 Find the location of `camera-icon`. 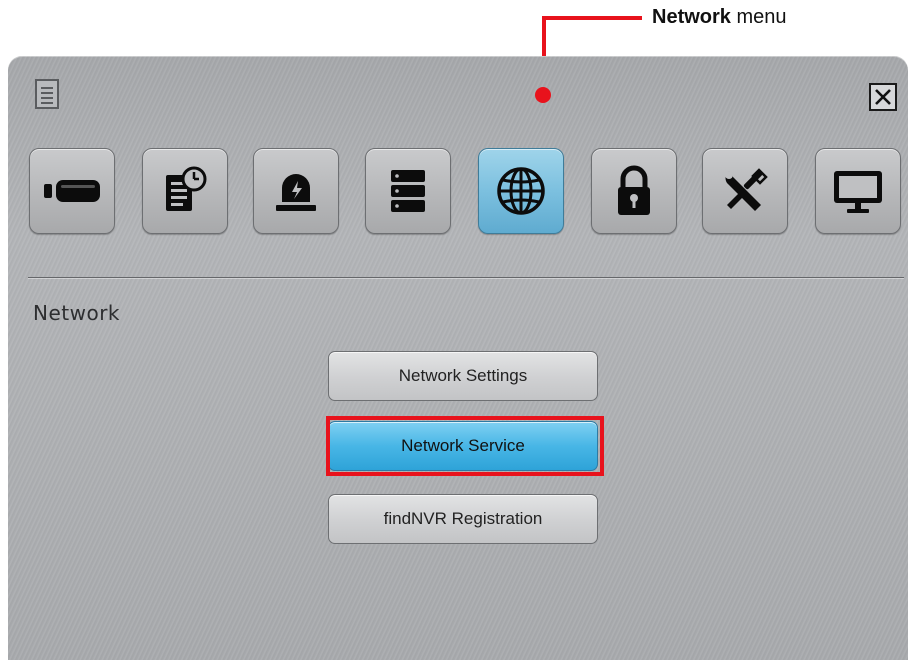

camera-icon is located at coordinates (72, 191).